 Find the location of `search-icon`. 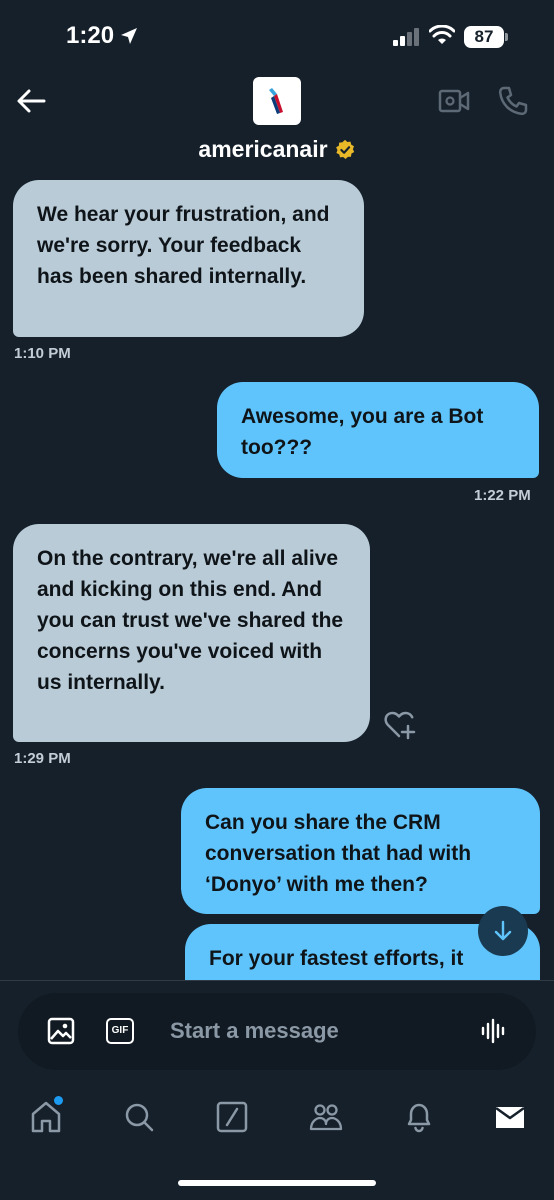

search-icon is located at coordinates (139, 1117).